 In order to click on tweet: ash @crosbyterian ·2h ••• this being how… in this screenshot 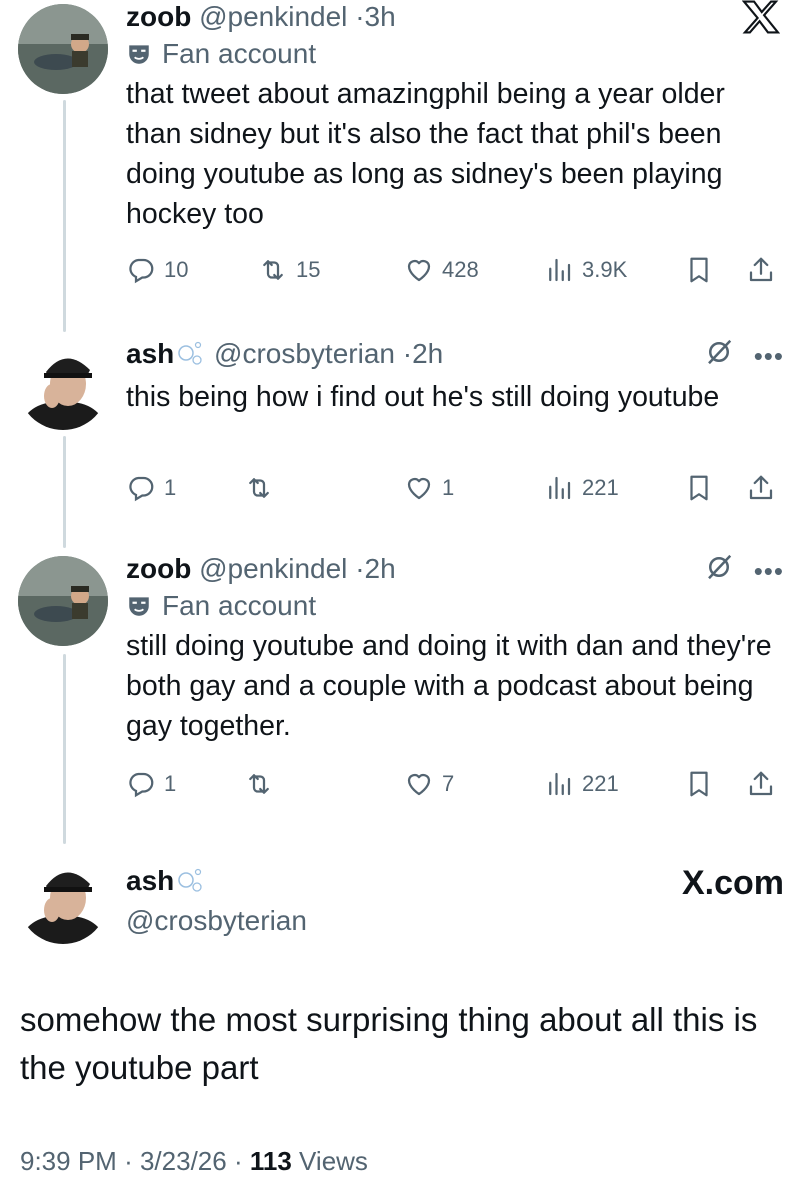, I will do `click(455, 377)`.